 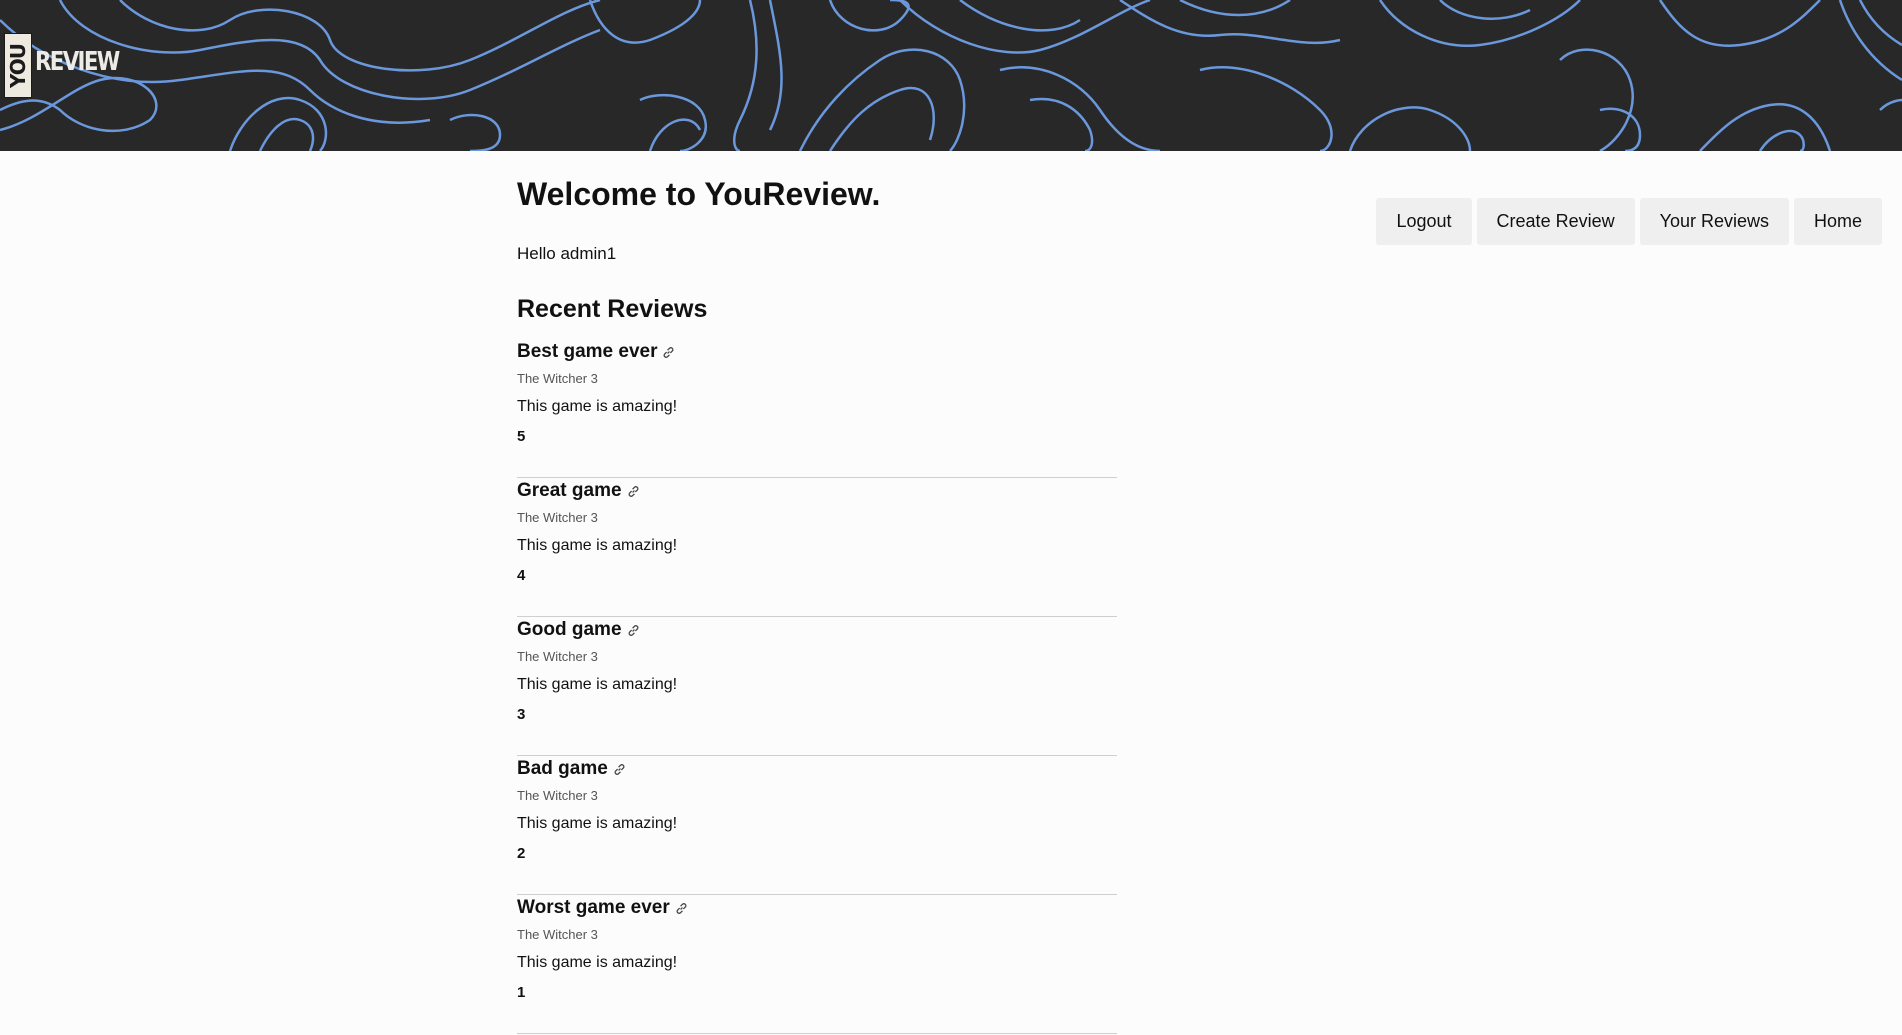 What do you see at coordinates (77, 62) in the screenshot?
I see `logo-review-text: REVIEW` at bounding box center [77, 62].